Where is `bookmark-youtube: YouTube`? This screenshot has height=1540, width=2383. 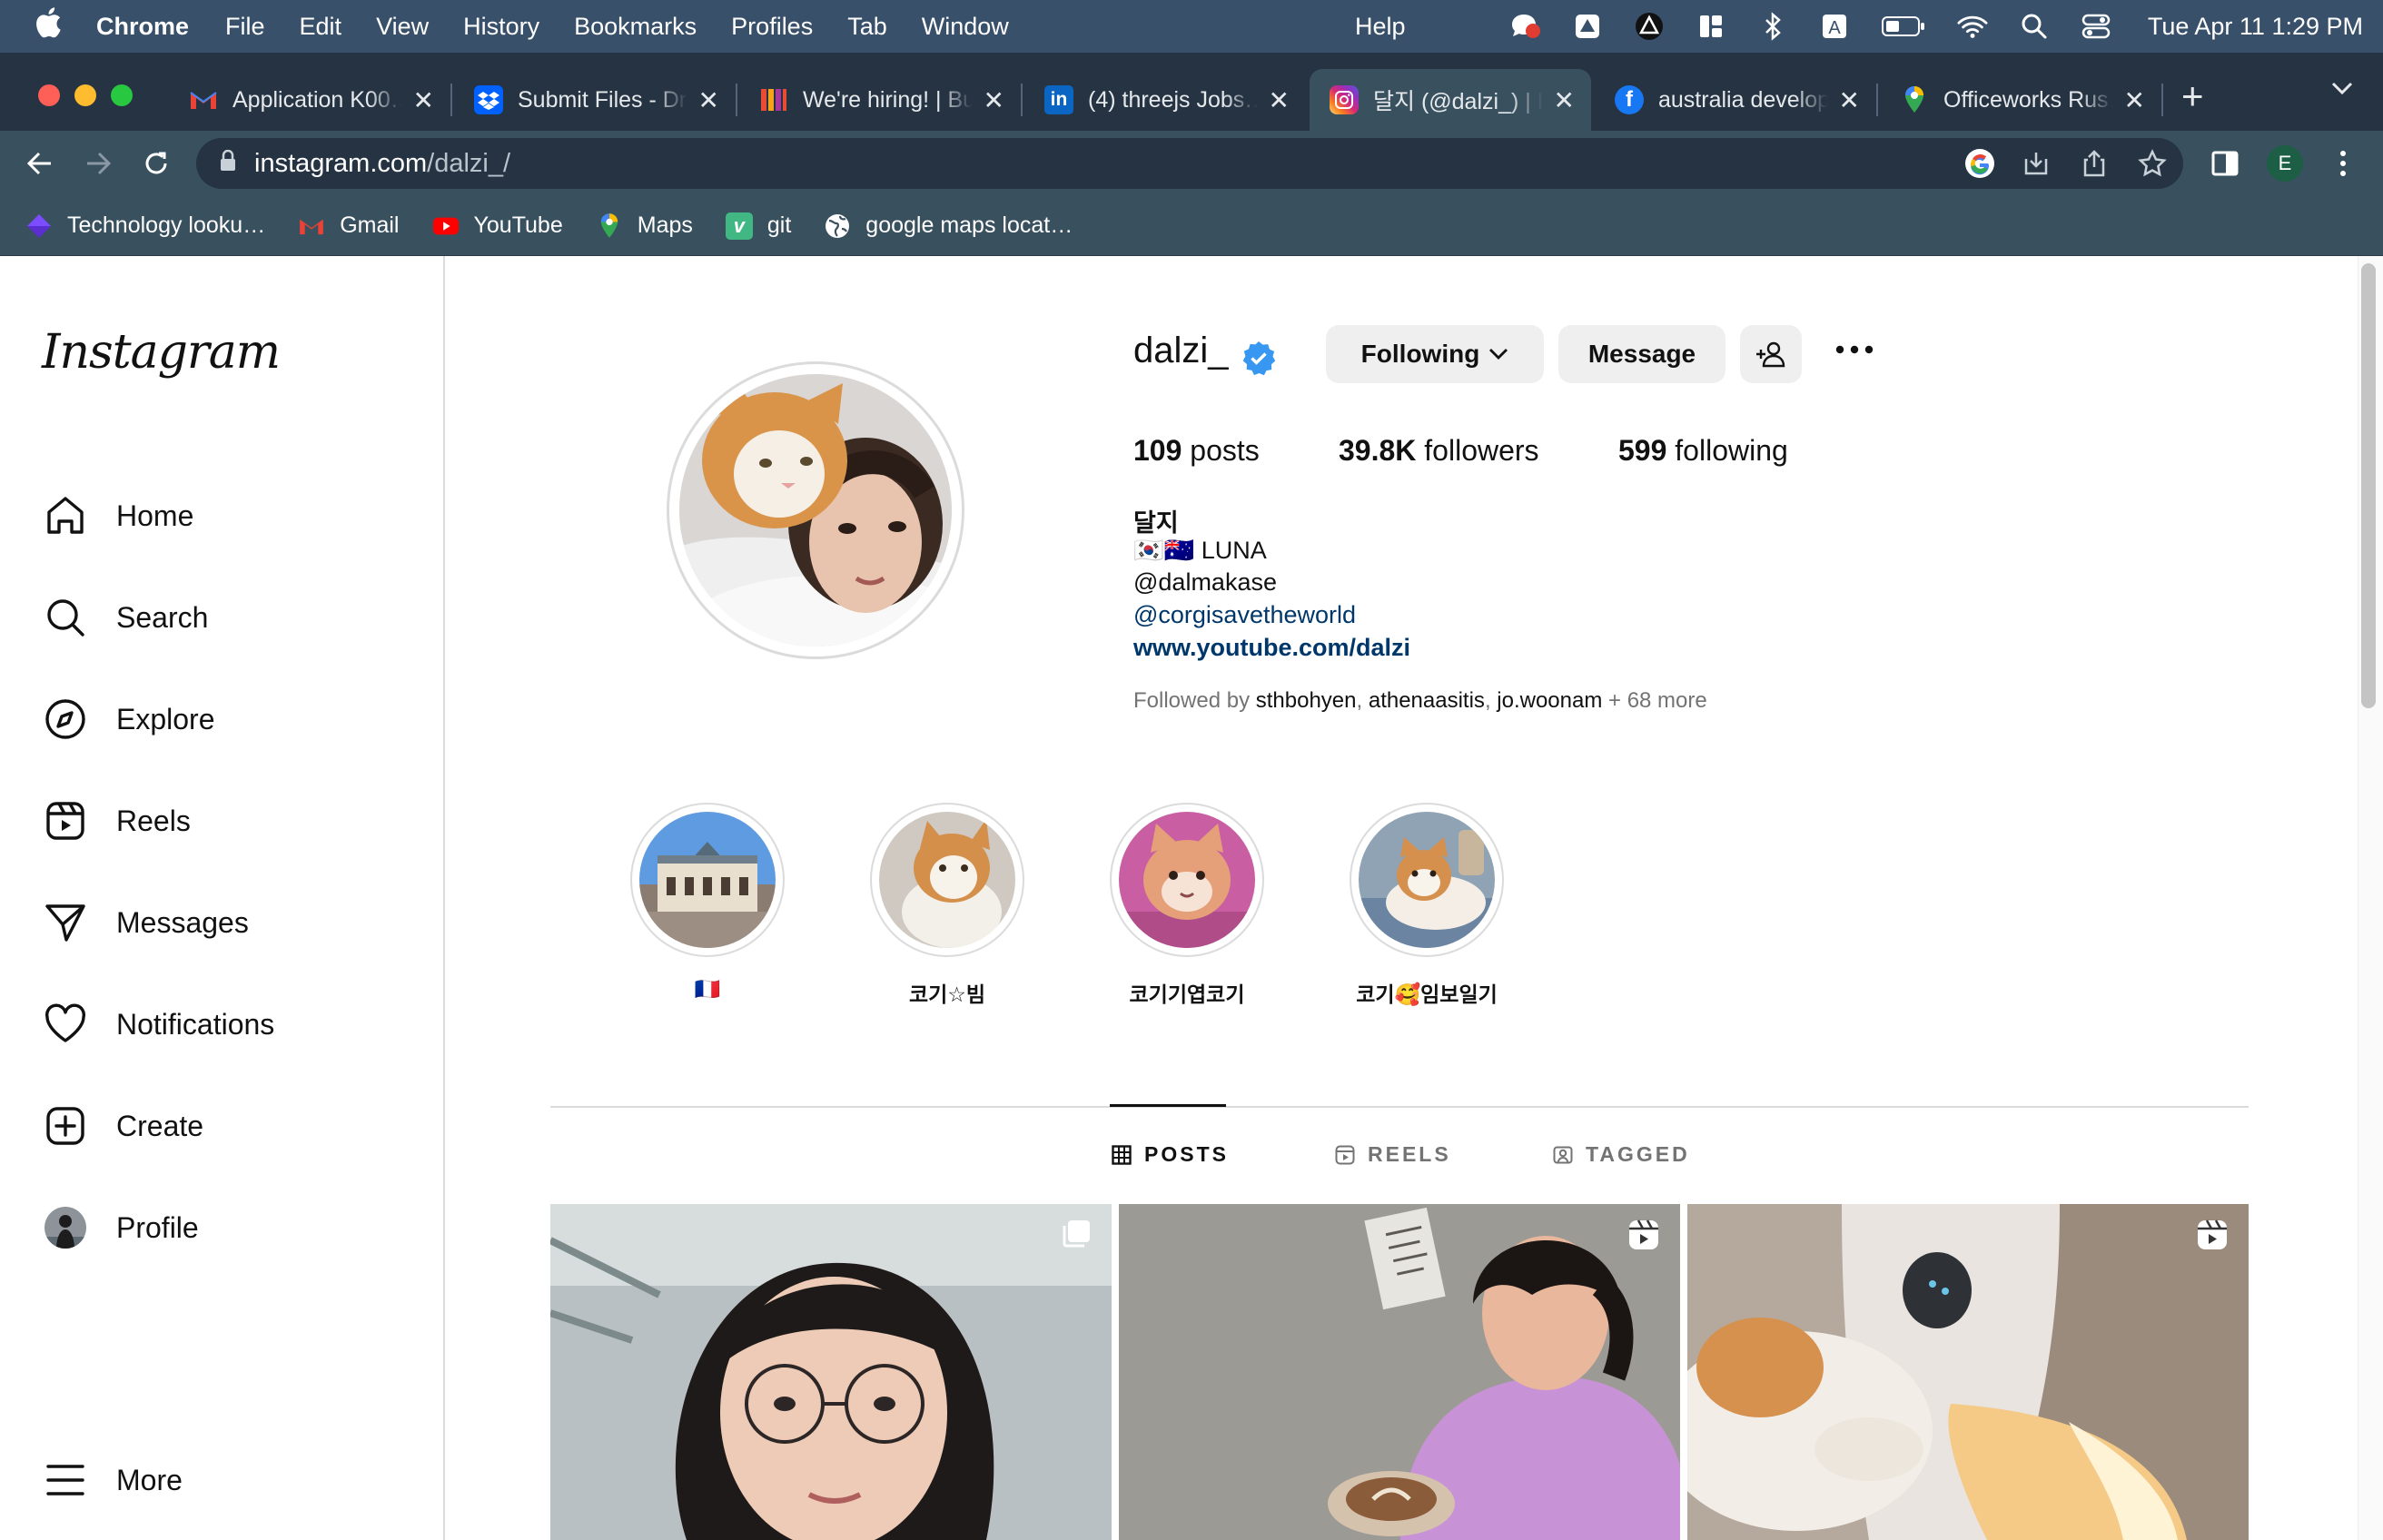 bookmark-youtube: YouTube is located at coordinates (497, 226).